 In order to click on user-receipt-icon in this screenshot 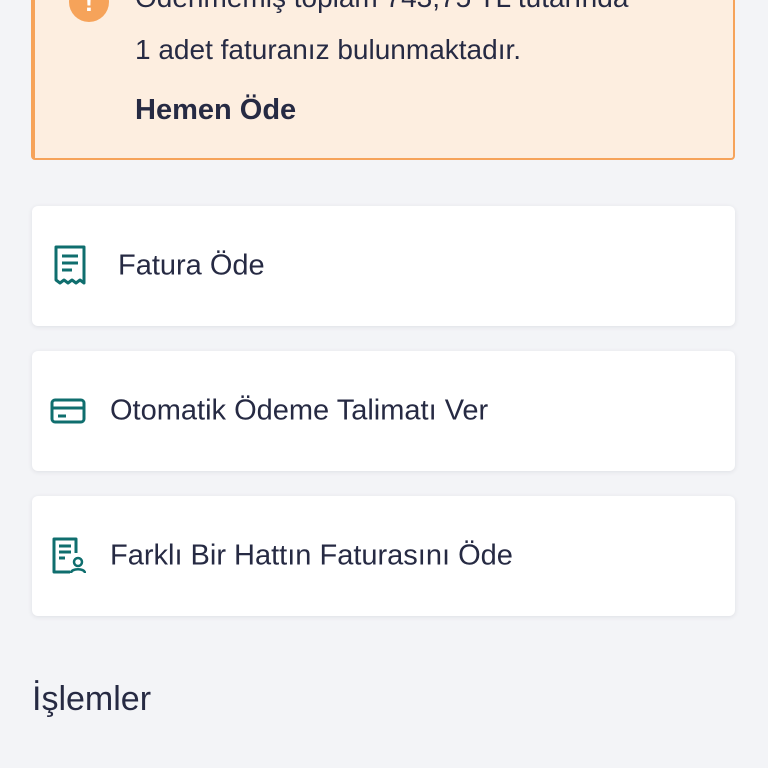, I will do `click(68, 556)`.